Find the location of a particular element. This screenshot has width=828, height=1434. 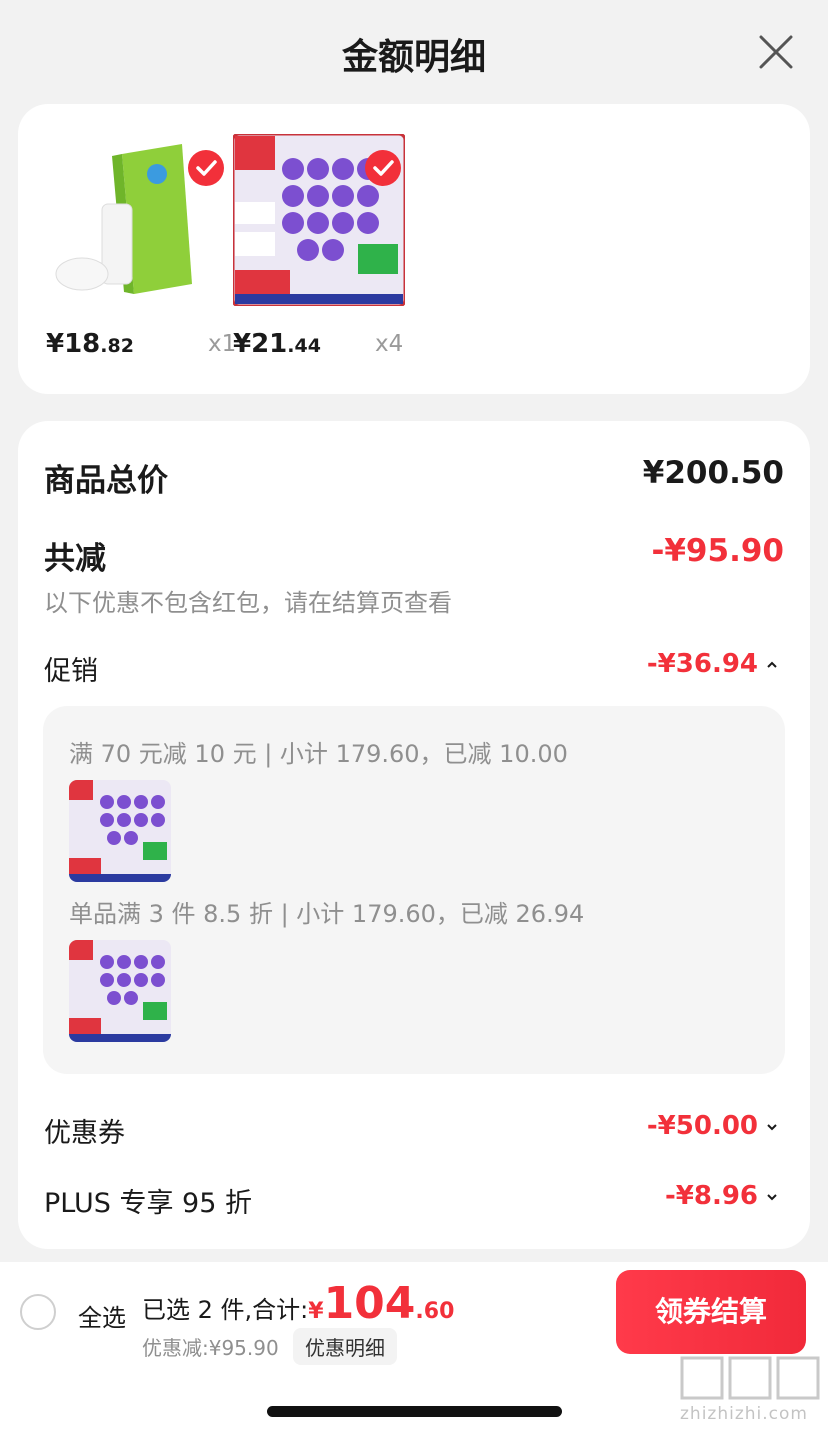

product-qty: x4 is located at coordinates (389, 344).